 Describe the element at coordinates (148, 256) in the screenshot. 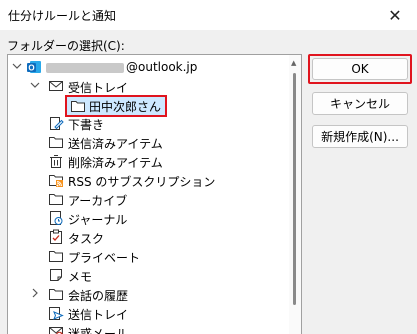

I see `tree-row-private: プライベート` at that location.